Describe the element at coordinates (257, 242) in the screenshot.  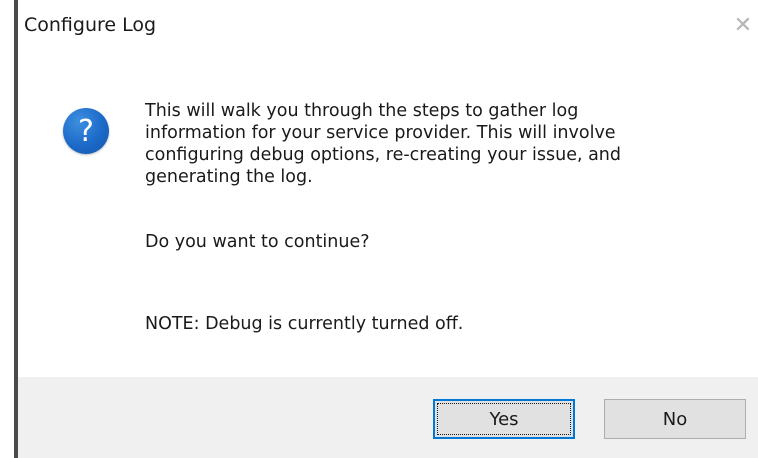
I see `confirmation-question: Do you want to continue?` at that location.